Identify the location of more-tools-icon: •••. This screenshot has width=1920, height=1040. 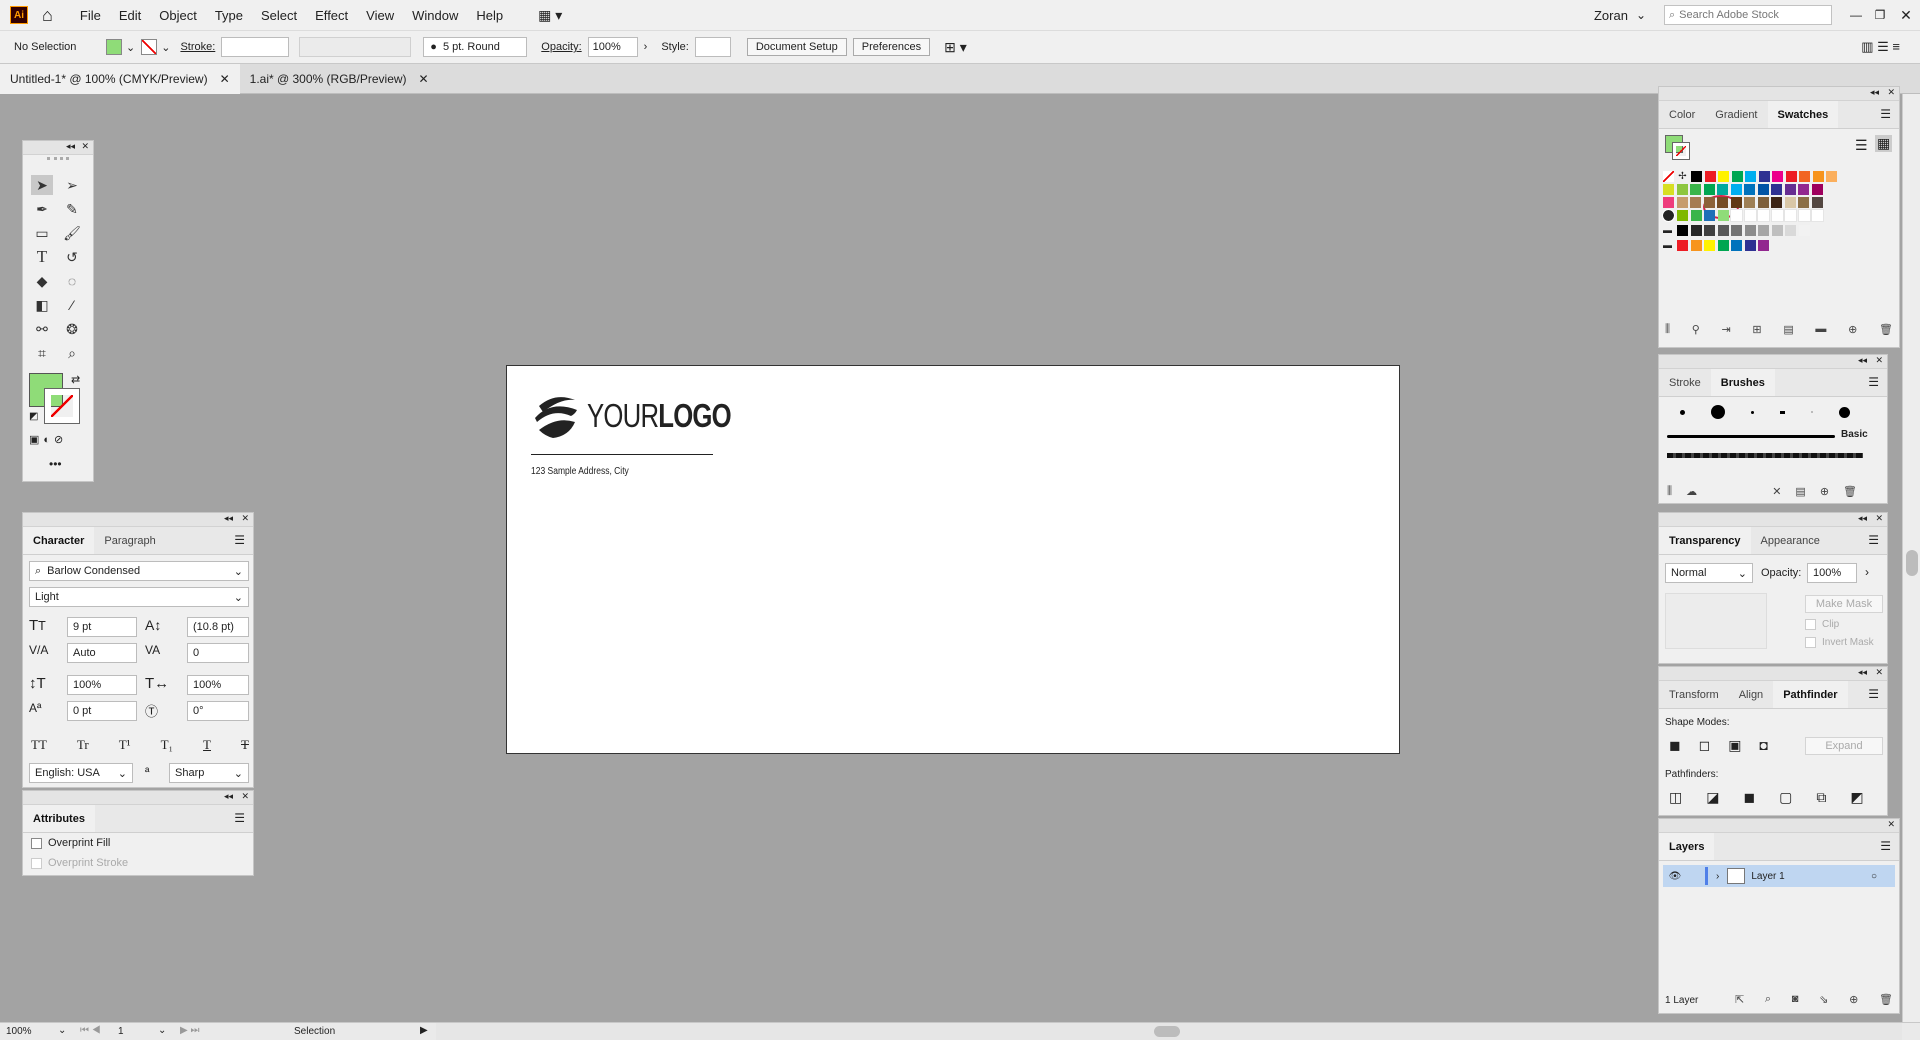
(55, 464).